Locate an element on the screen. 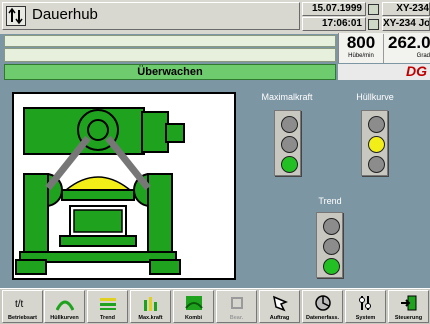 Image resolution: width=430 pixels, height=324 pixels. svg-text: t/t is located at coordinates (19, 304).